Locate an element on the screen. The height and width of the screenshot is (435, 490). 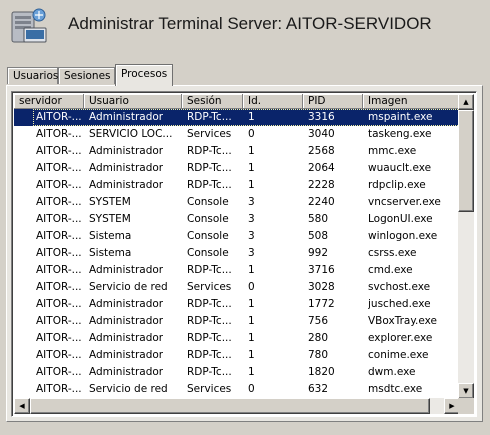
table-row: AITOR-... Sistema Console 3 508 winlogon.exe is located at coordinates (237, 236).